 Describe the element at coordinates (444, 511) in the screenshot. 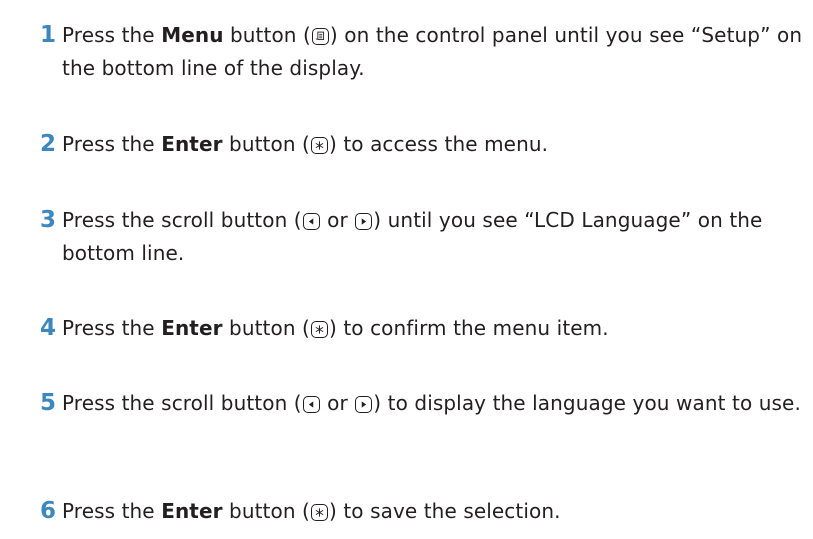

I see `step-text-part: ) to save the selection.` at that location.